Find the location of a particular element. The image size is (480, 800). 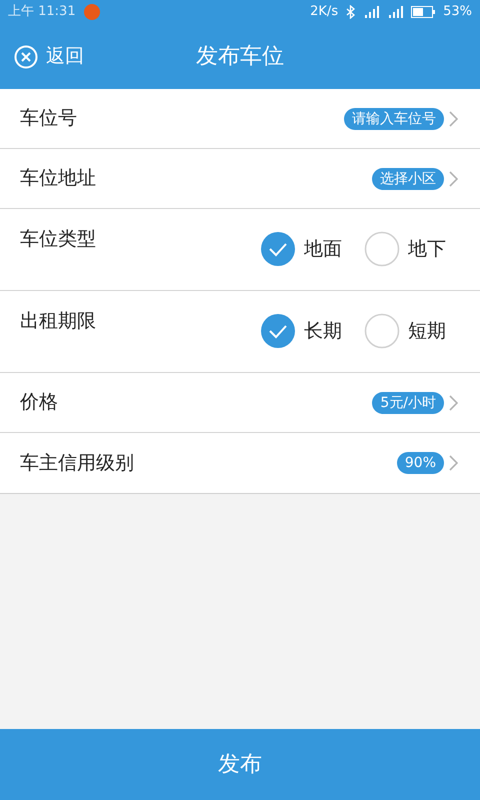

radio-option: 地下 is located at coordinates (405, 249).